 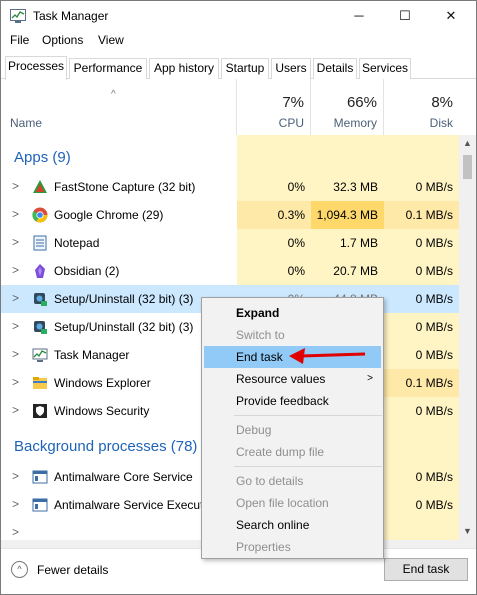 I want to click on disk-percent: 8%, so click(x=442, y=102).